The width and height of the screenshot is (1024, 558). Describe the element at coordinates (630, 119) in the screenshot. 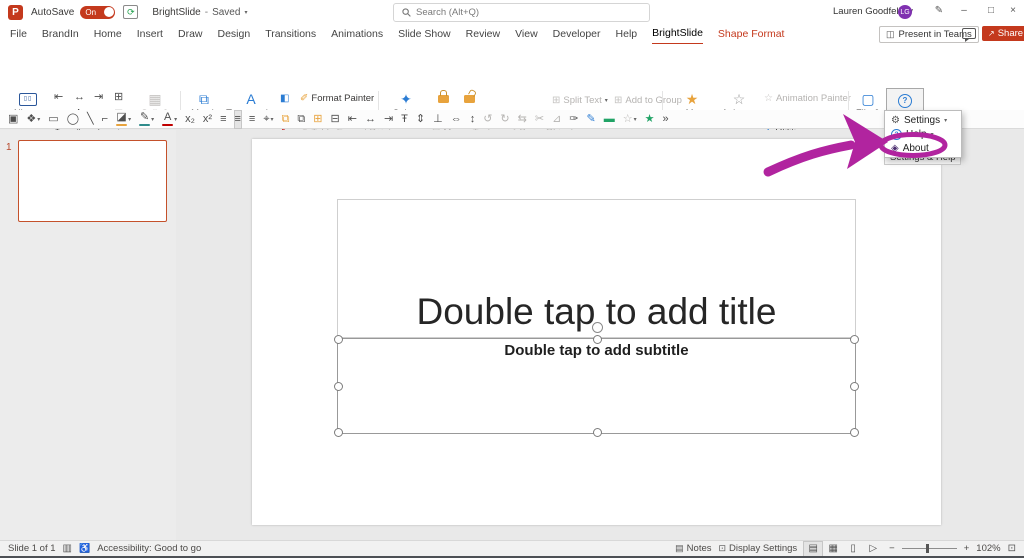

I see `favorites-dropdown-icon: ☆ ▾` at that location.